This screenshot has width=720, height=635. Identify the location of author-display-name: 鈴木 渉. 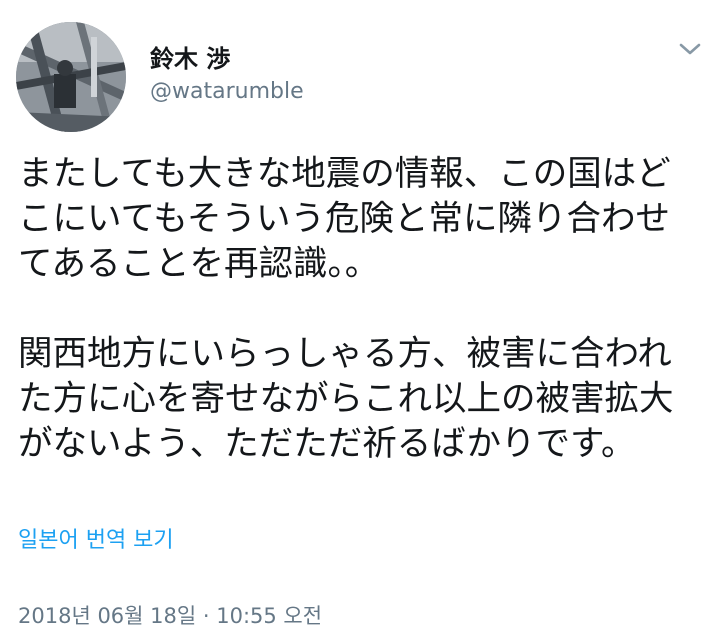
(190, 59).